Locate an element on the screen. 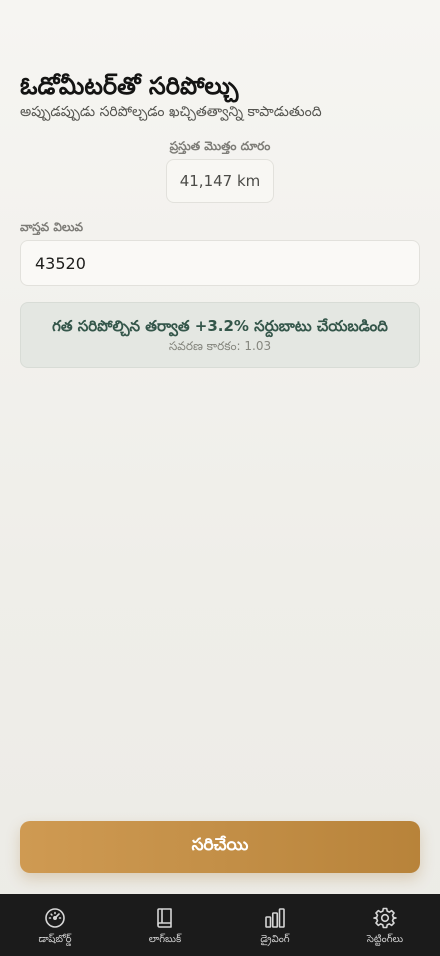 The width and height of the screenshot is (440, 956). actual-value-label: వాస్తవ విలువ is located at coordinates (52, 227).